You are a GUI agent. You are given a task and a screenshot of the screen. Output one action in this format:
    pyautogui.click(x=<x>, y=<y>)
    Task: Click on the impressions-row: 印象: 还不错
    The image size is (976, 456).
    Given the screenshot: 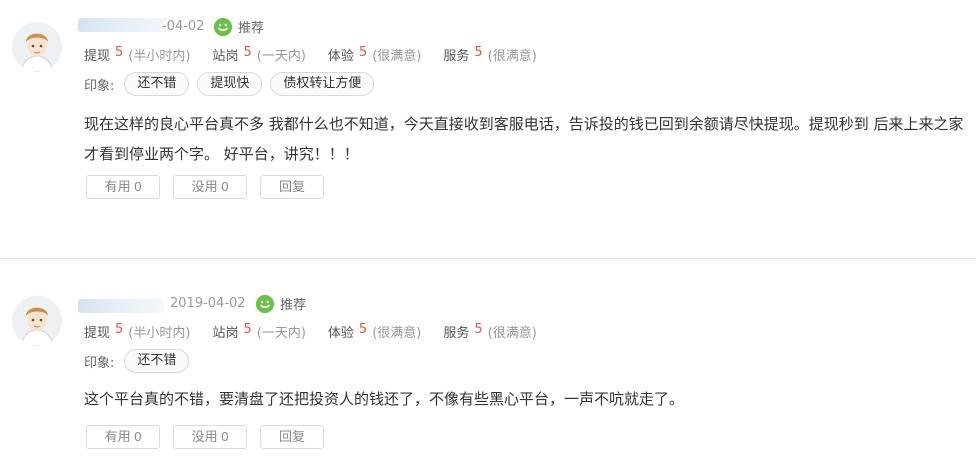 What is the action you would take?
    pyautogui.click(x=140, y=361)
    